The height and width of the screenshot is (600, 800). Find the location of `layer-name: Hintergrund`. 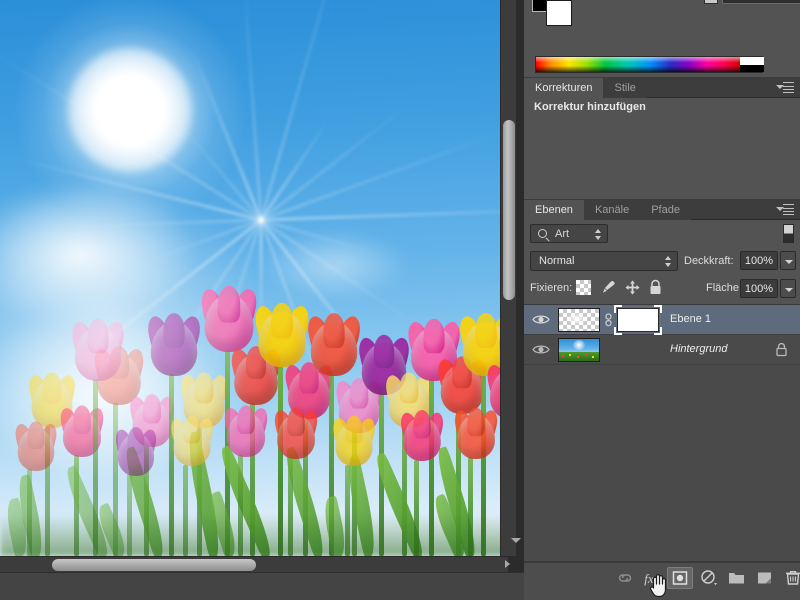

layer-name: Hintergrund is located at coordinates (698, 349).